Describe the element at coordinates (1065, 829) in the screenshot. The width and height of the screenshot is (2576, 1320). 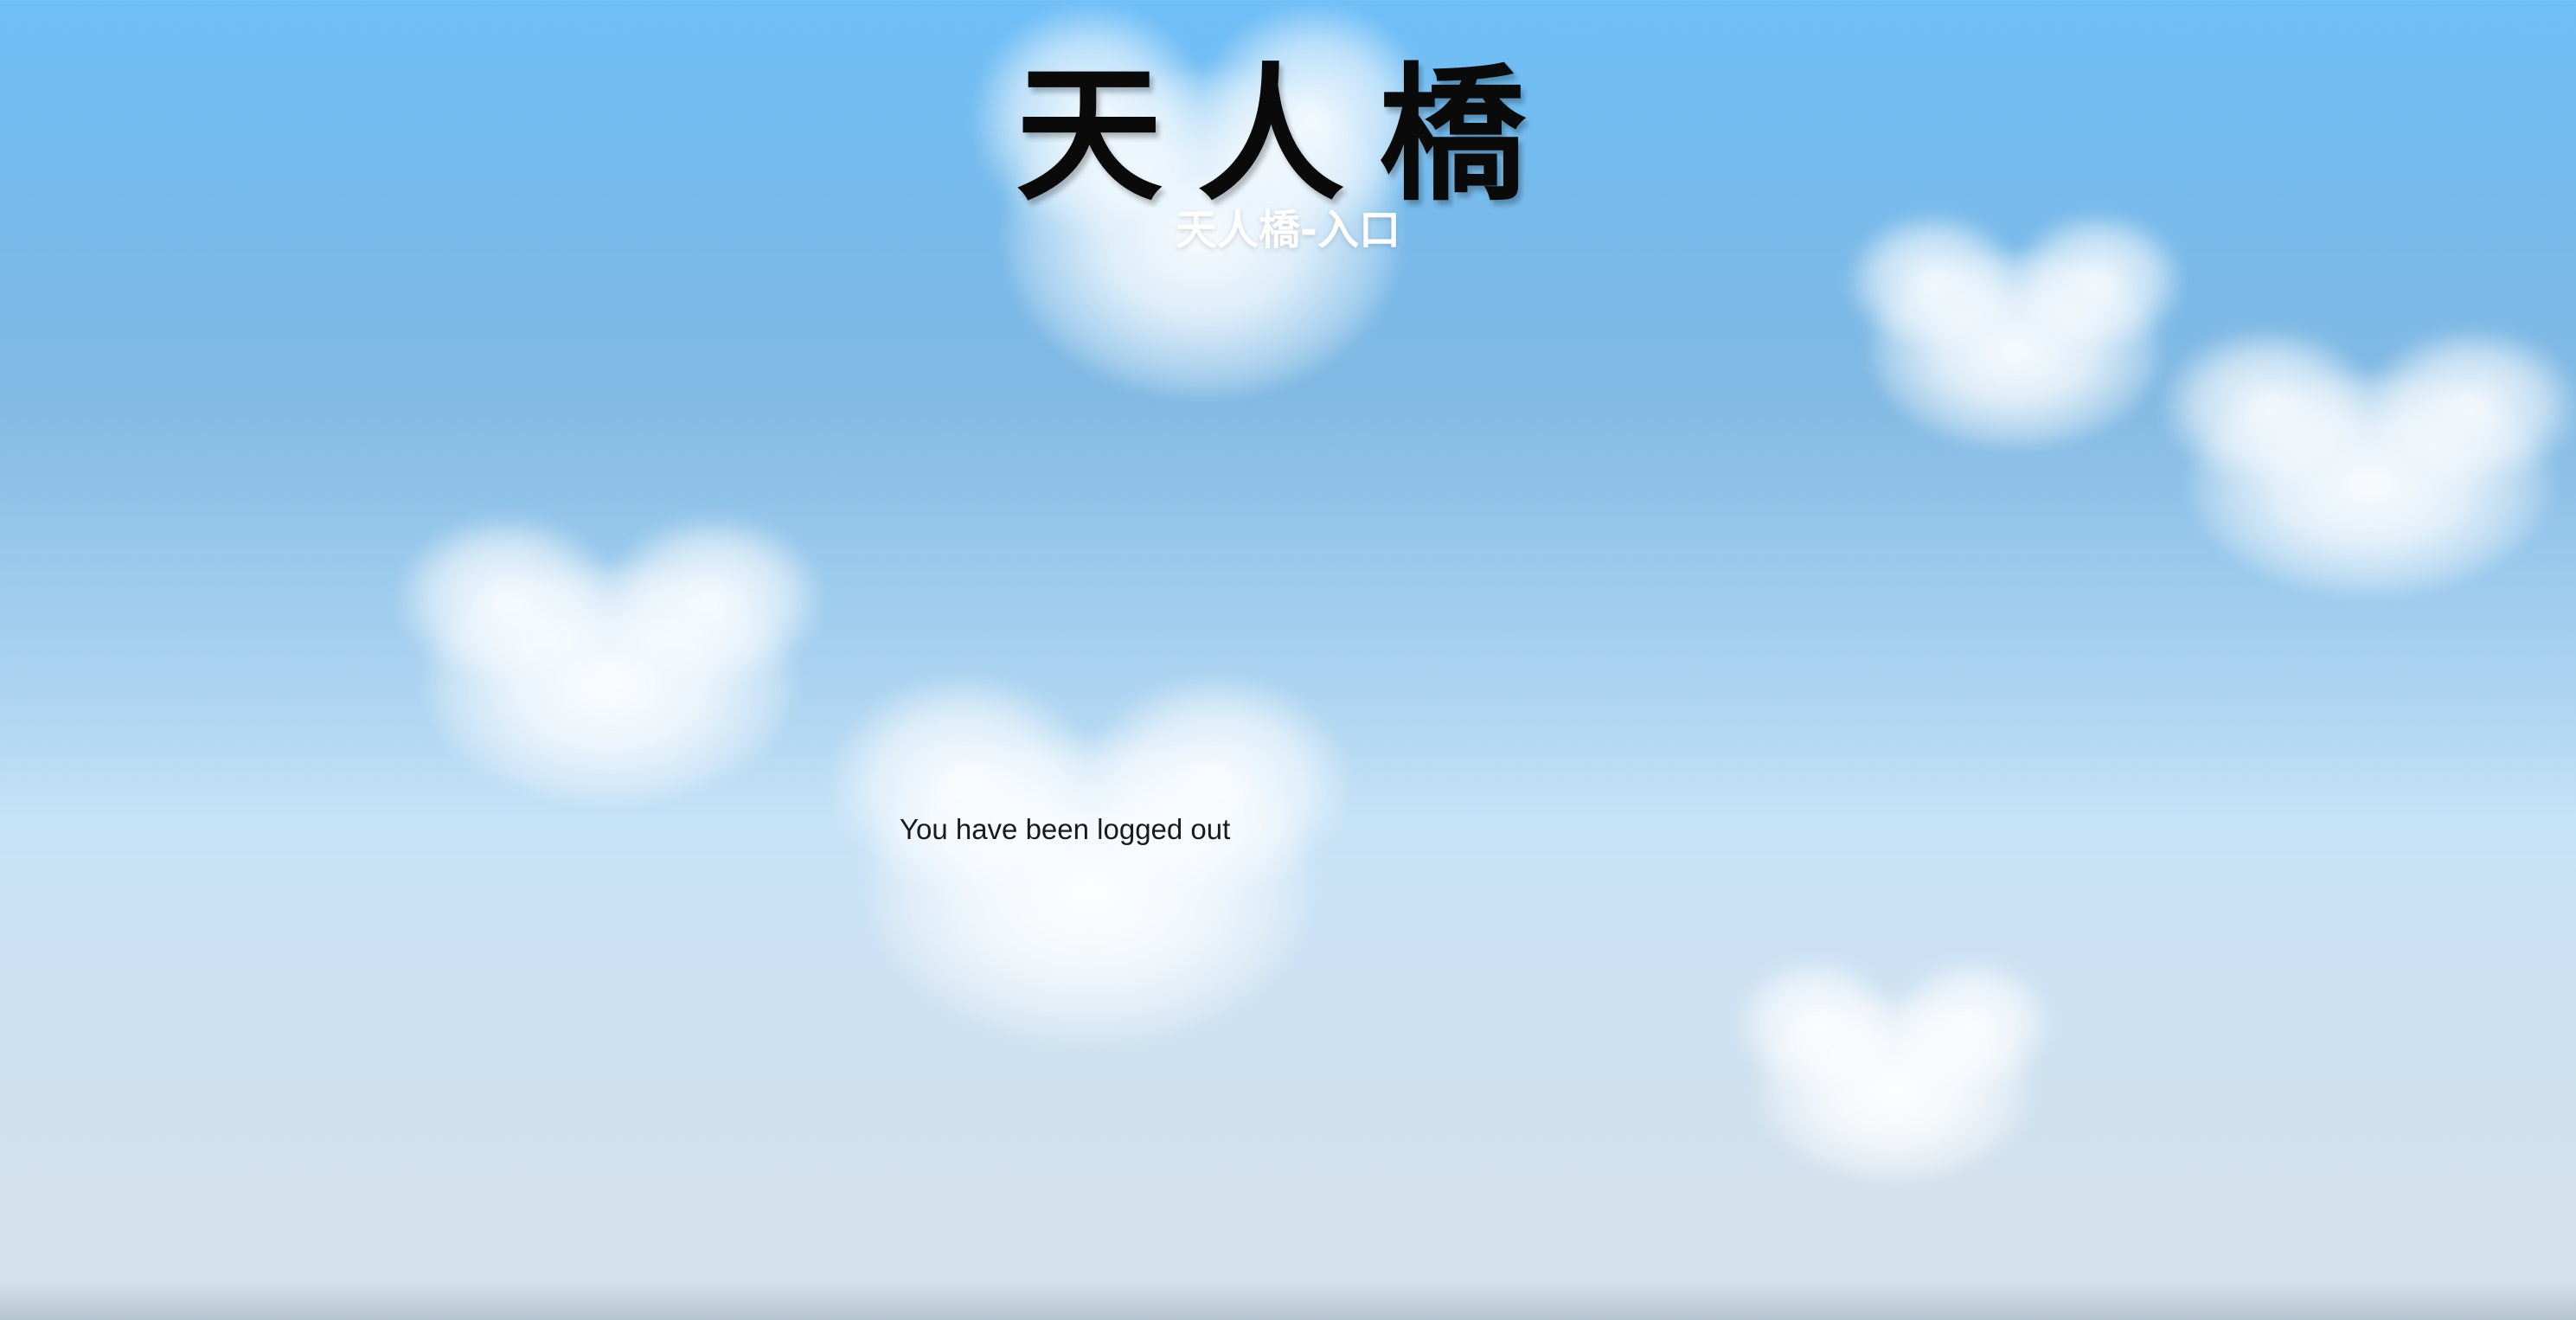
I see `logout-message: You have been logged out` at that location.